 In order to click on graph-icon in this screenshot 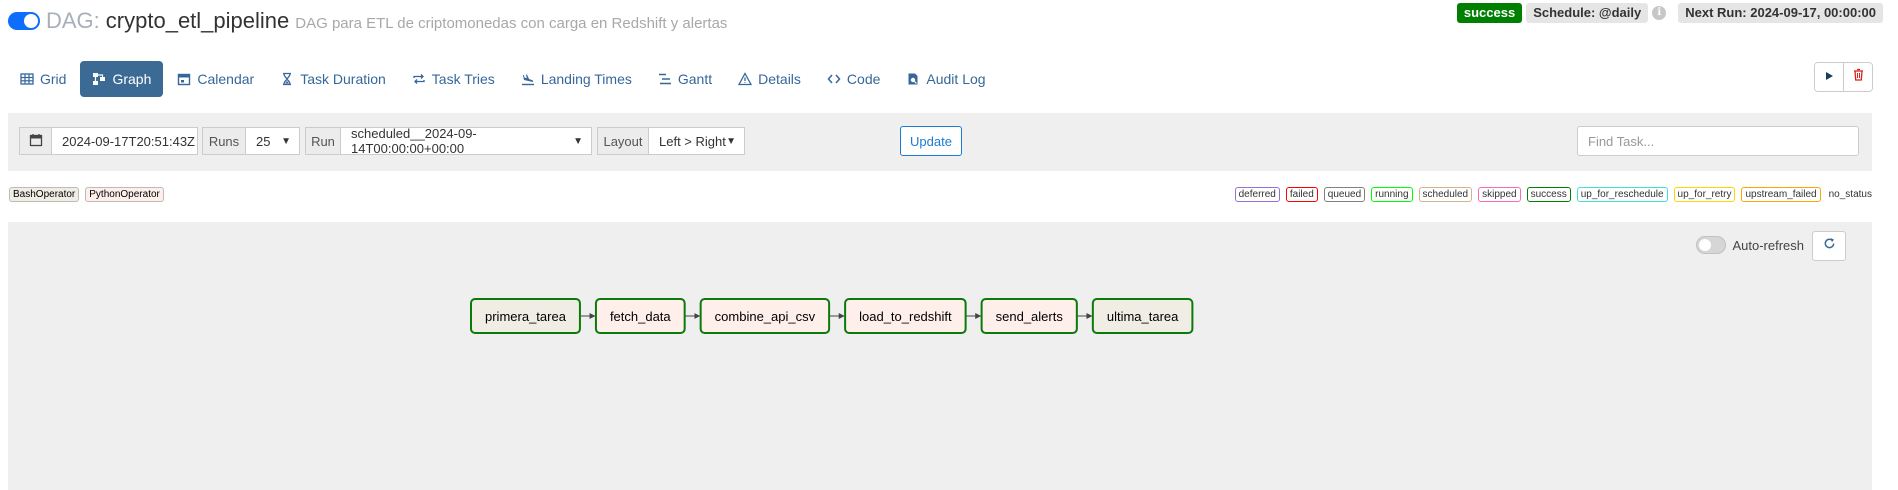, I will do `click(99, 79)`.